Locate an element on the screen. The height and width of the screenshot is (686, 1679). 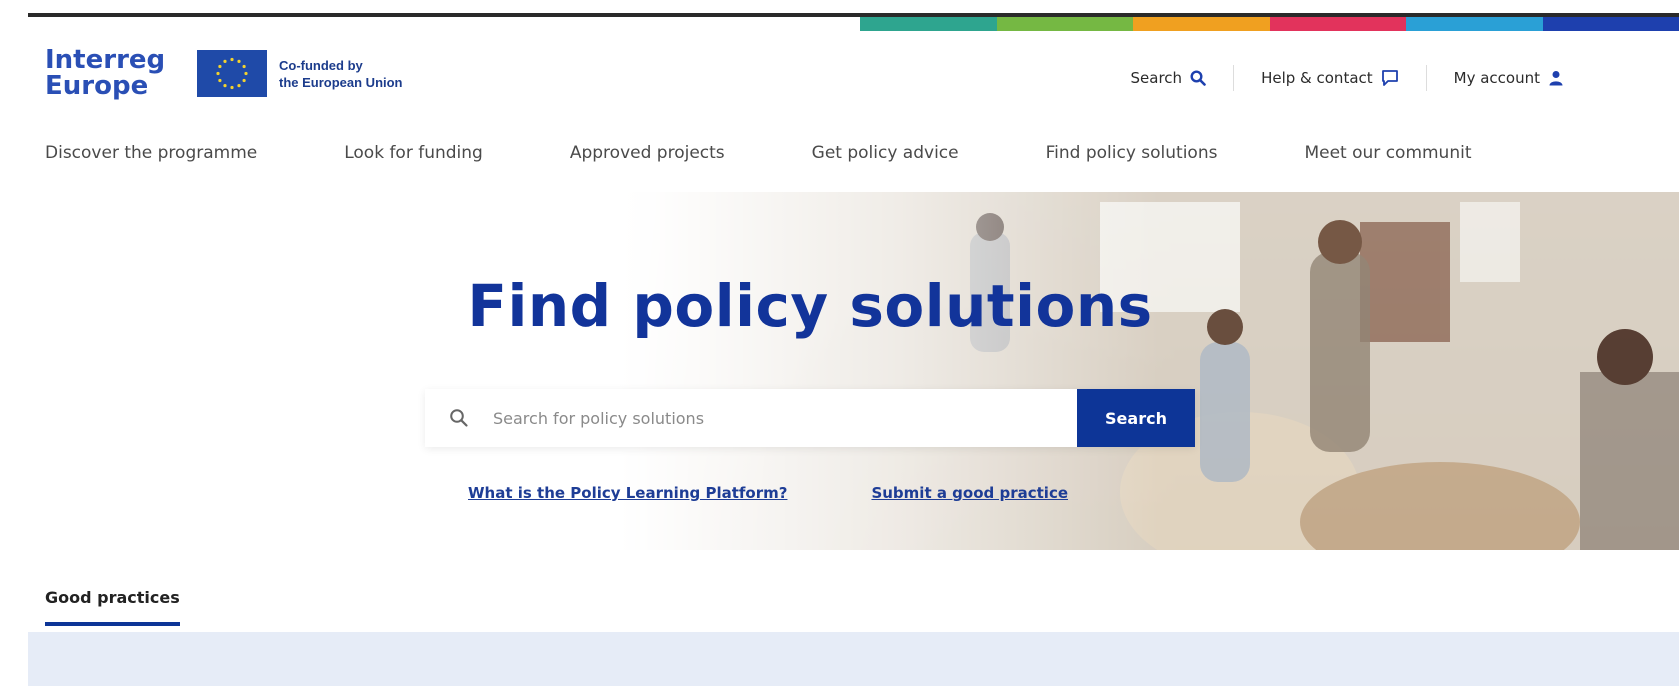
utility-help-label: Help & contact is located at coordinates (1317, 78).